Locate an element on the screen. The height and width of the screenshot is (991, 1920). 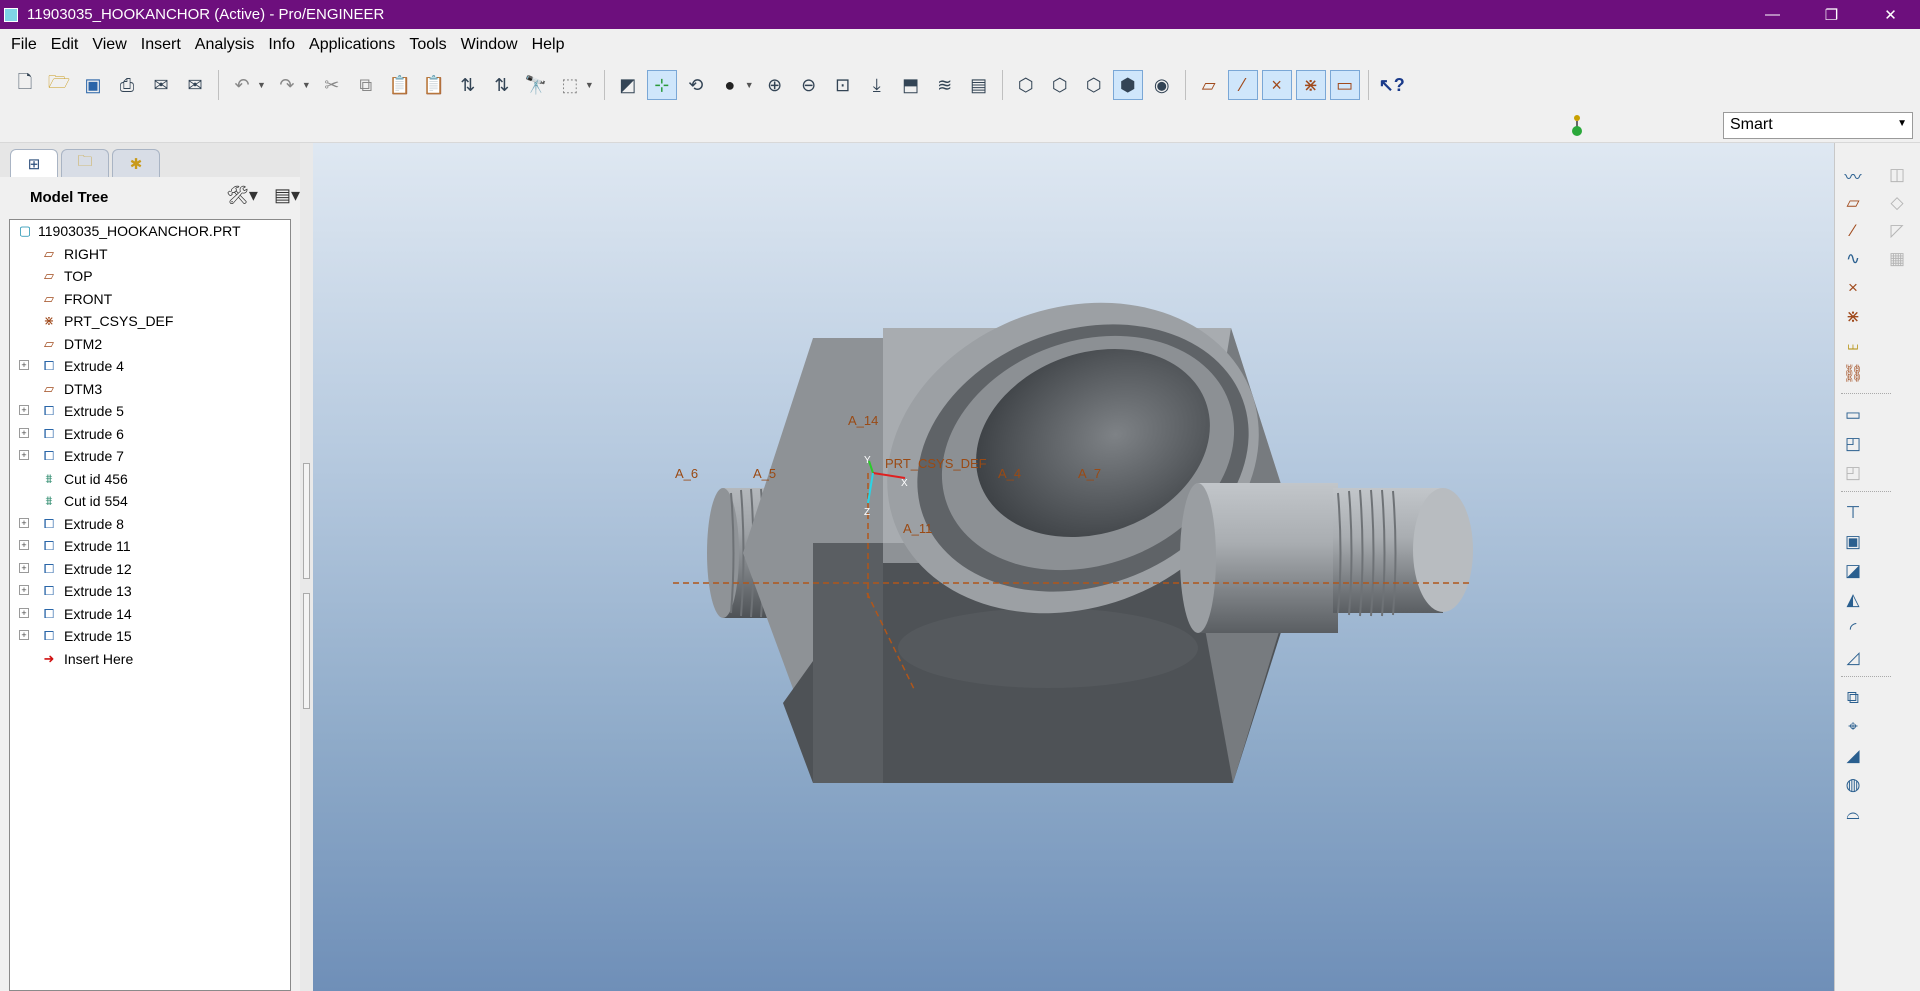
datum-csys-icon: ⋇ is located at coordinates (1853, 317).